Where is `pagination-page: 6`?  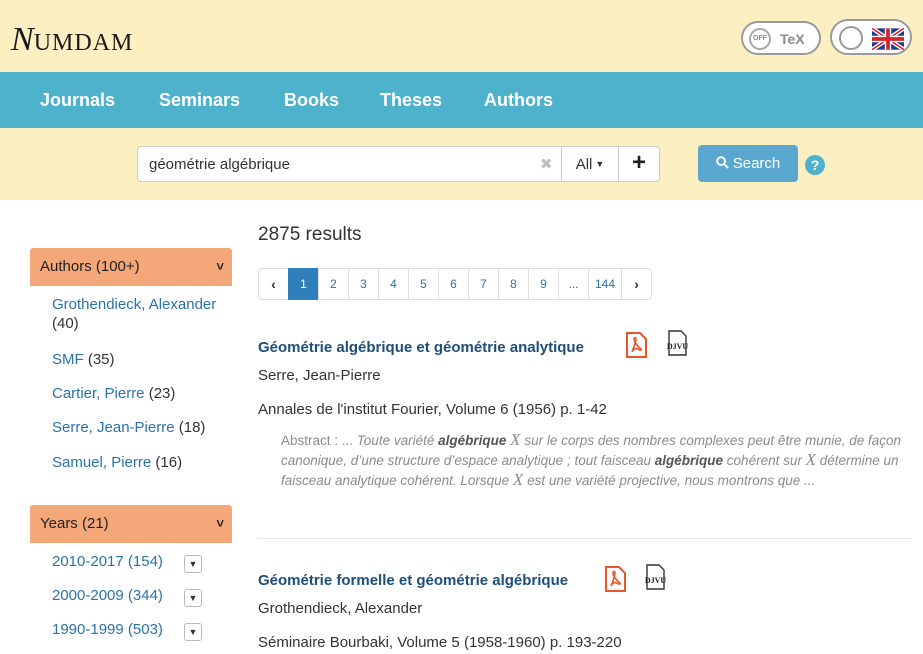
pagination-page: 6 is located at coordinates (453, 284).